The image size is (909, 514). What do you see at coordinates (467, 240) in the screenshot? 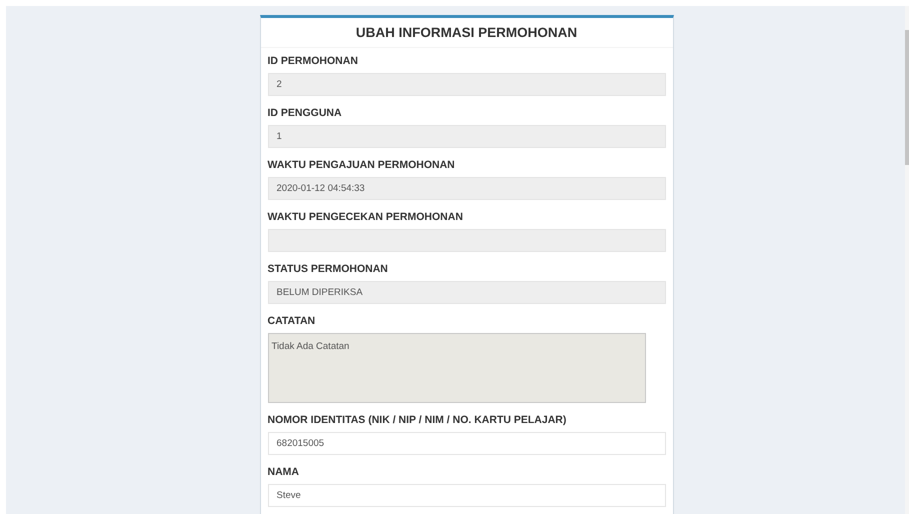
I see `input-field` at bounding box center [467, 240].